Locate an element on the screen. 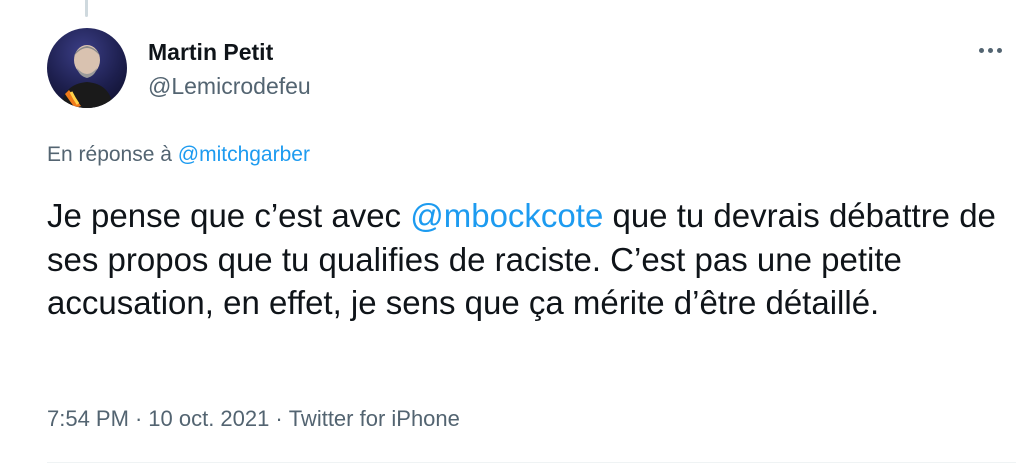 The height and width of the screenshot is (472, 1036). reply-context: En réponse à @mitchgarber is located at coordinates (178, 155).